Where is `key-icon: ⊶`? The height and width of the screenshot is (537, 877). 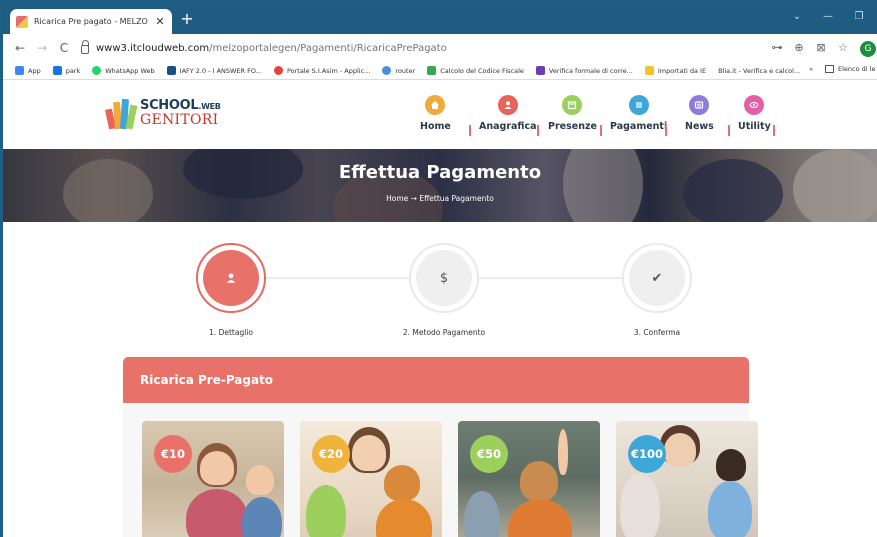
key-icon: ⊶ is located at coordinates (777, 48).